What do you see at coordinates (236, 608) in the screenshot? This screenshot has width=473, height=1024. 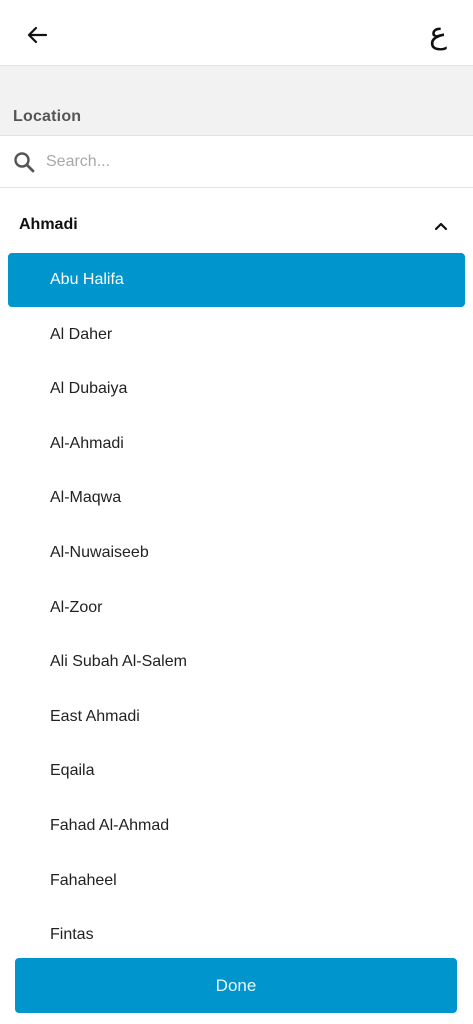 I see `list-item: Al-Zoor` at bounding box center [236, 608].